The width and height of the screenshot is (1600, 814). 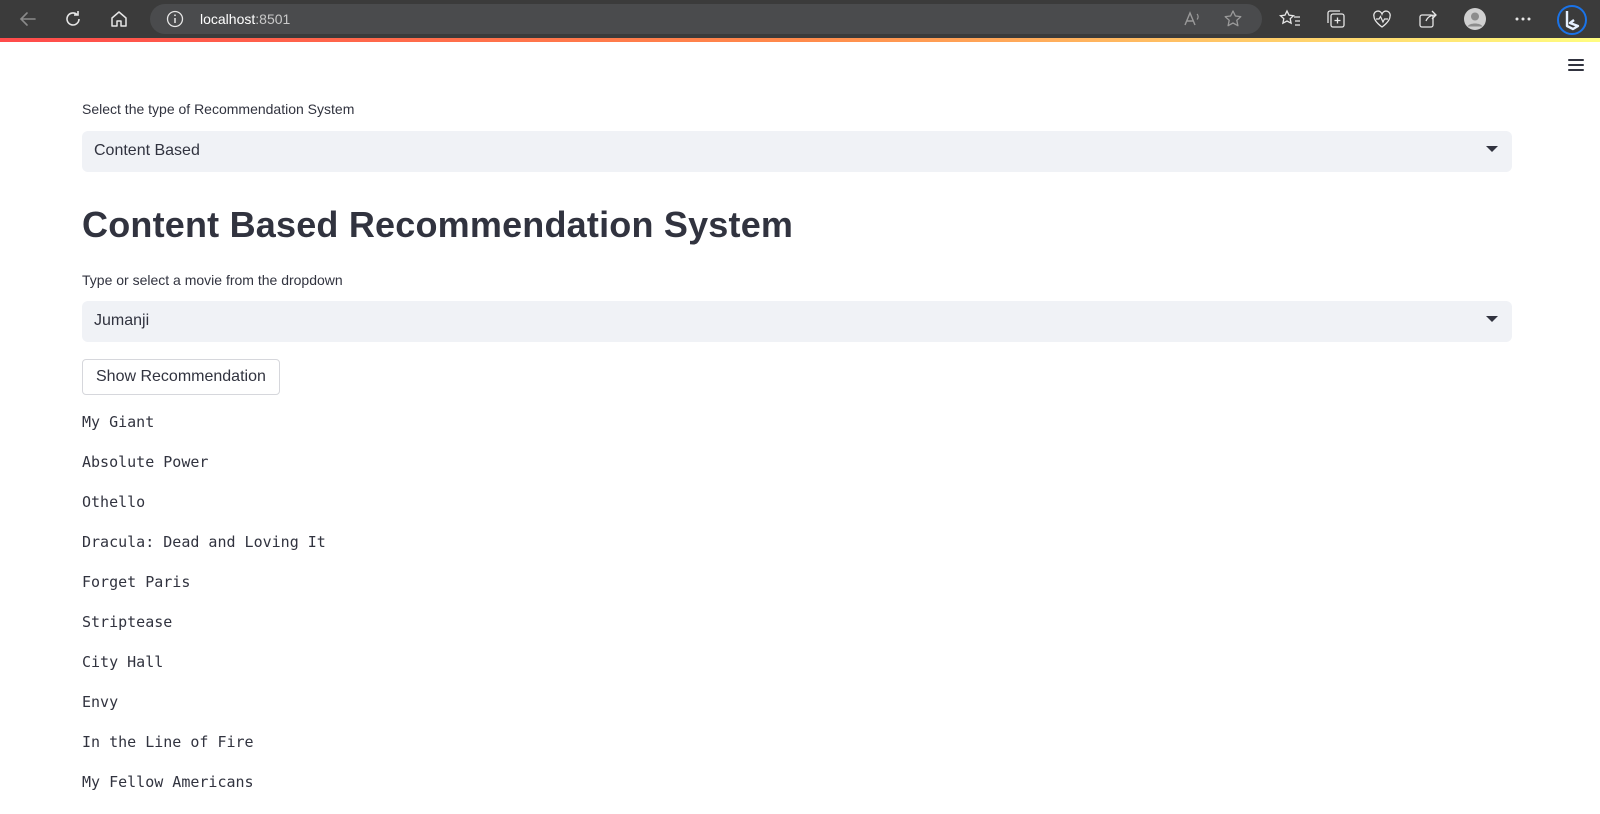 What do you see at coordinates (168, 742) in the screenshot?
I see `recommendation-item: In the Line of Fire` at bounding box center [168, 742].